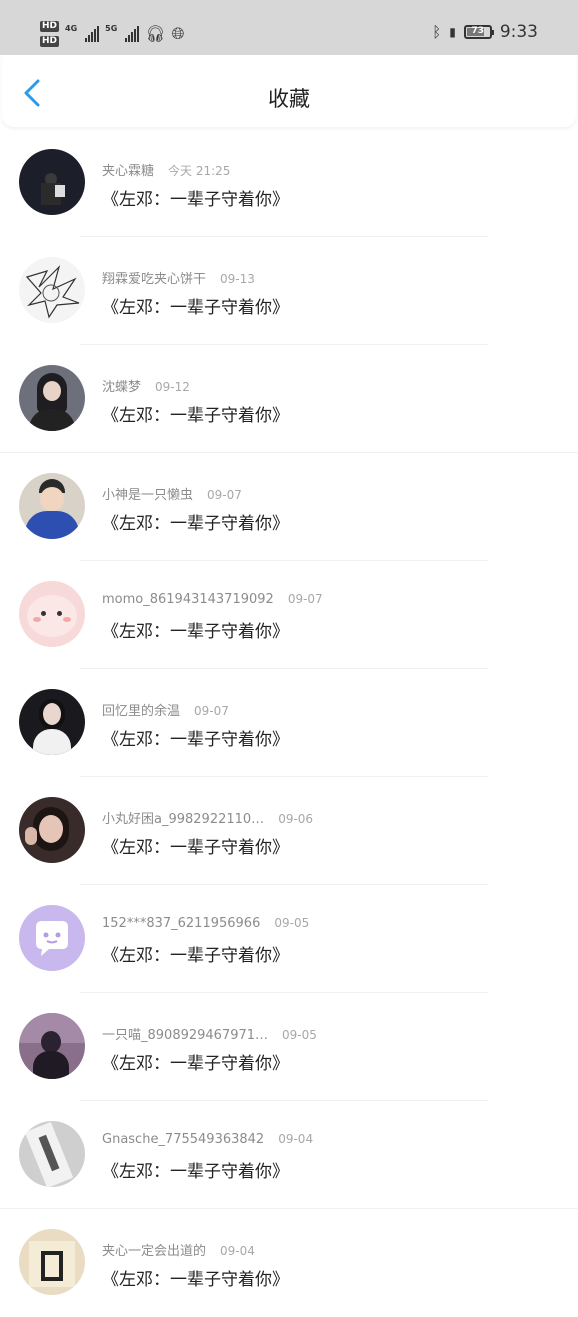  Describe the element at coordinates (289, 291) in the screenshot. I see `list-item: 翔霖爱吃夹心饼干 09-13 《左邓：一辈子守着你》` at that location.